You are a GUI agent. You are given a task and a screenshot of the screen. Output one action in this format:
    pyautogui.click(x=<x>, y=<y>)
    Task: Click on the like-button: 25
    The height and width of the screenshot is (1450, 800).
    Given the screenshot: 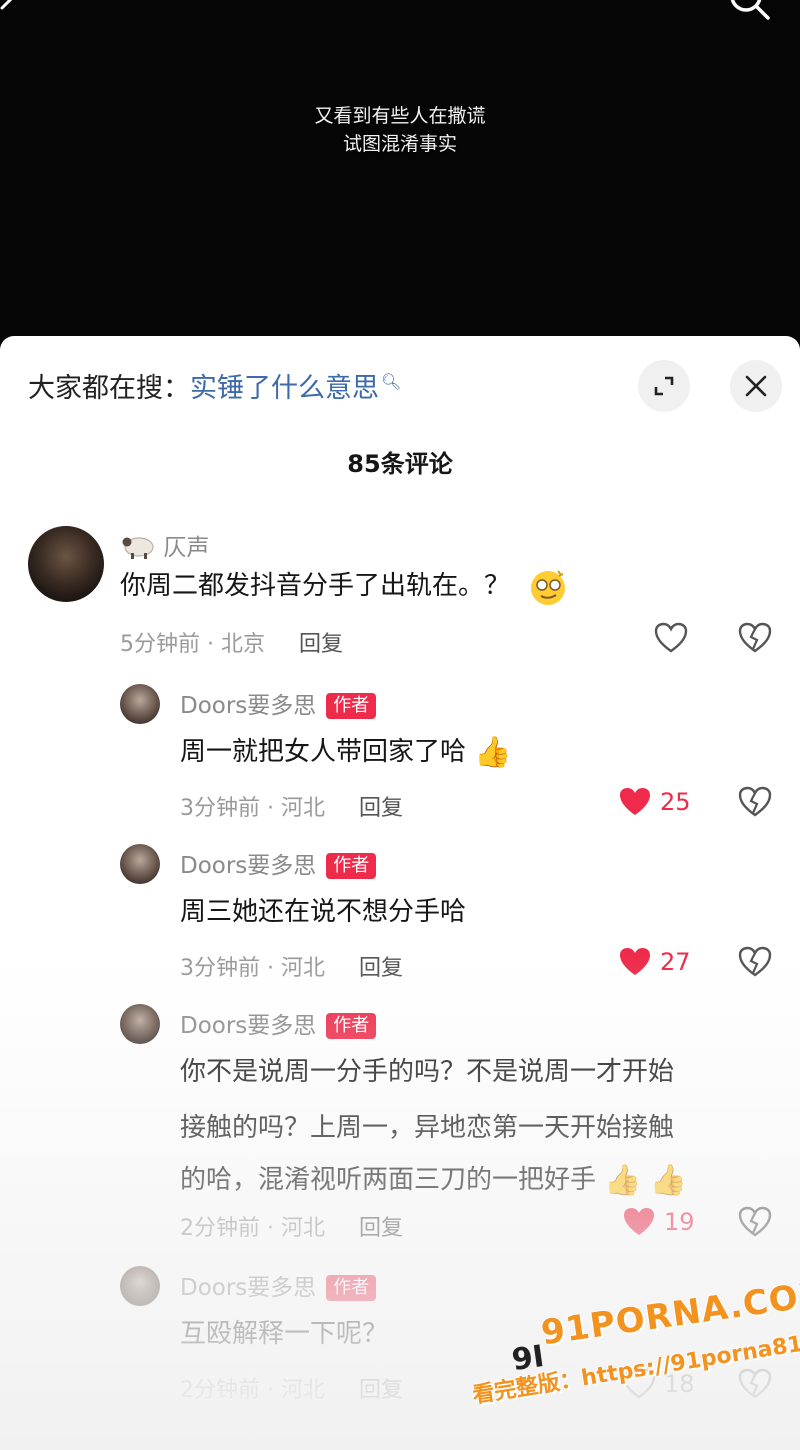 What is the action you would take?
    pyautogui.click(x=654, y=802)
    